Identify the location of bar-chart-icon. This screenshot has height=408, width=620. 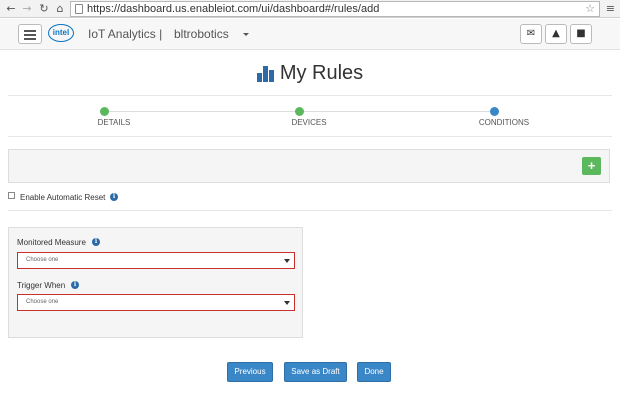
(265, 73).